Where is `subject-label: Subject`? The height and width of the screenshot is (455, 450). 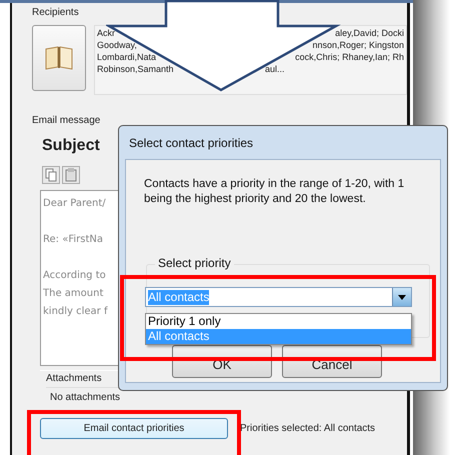
subject-label: Subject is located at coordinates (71, 146).